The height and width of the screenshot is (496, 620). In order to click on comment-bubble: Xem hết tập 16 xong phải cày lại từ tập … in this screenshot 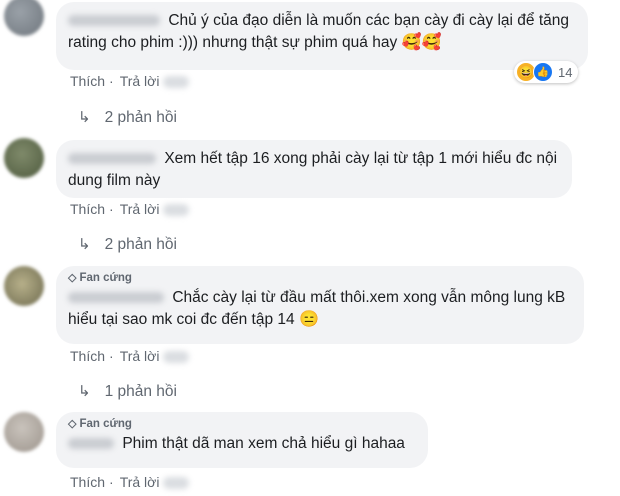, I will do `click(314, 169)`.